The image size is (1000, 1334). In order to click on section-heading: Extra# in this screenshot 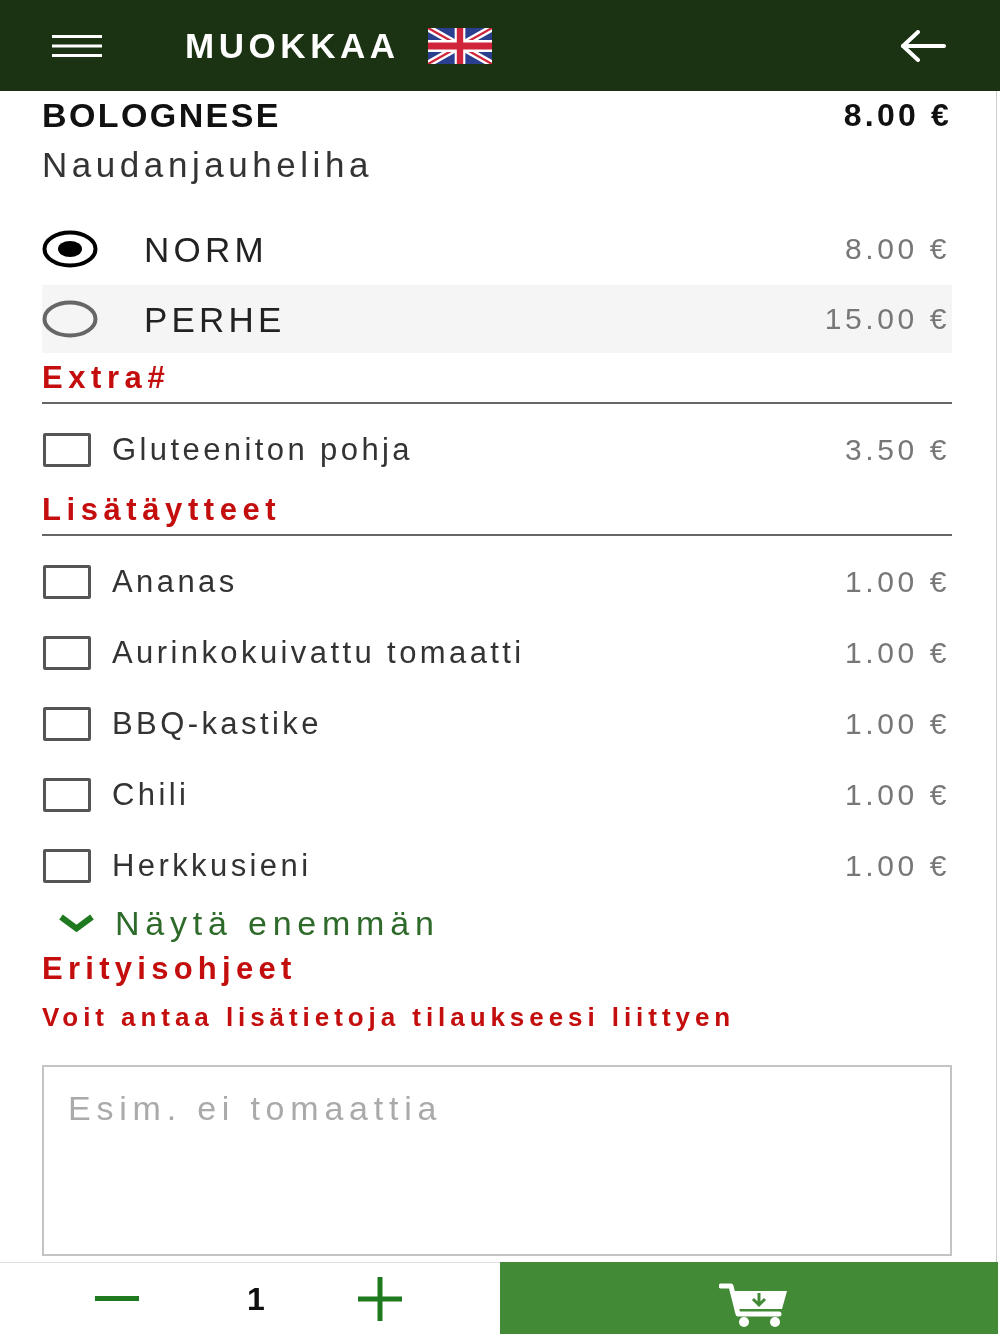, I will do `click(106, 377)`.